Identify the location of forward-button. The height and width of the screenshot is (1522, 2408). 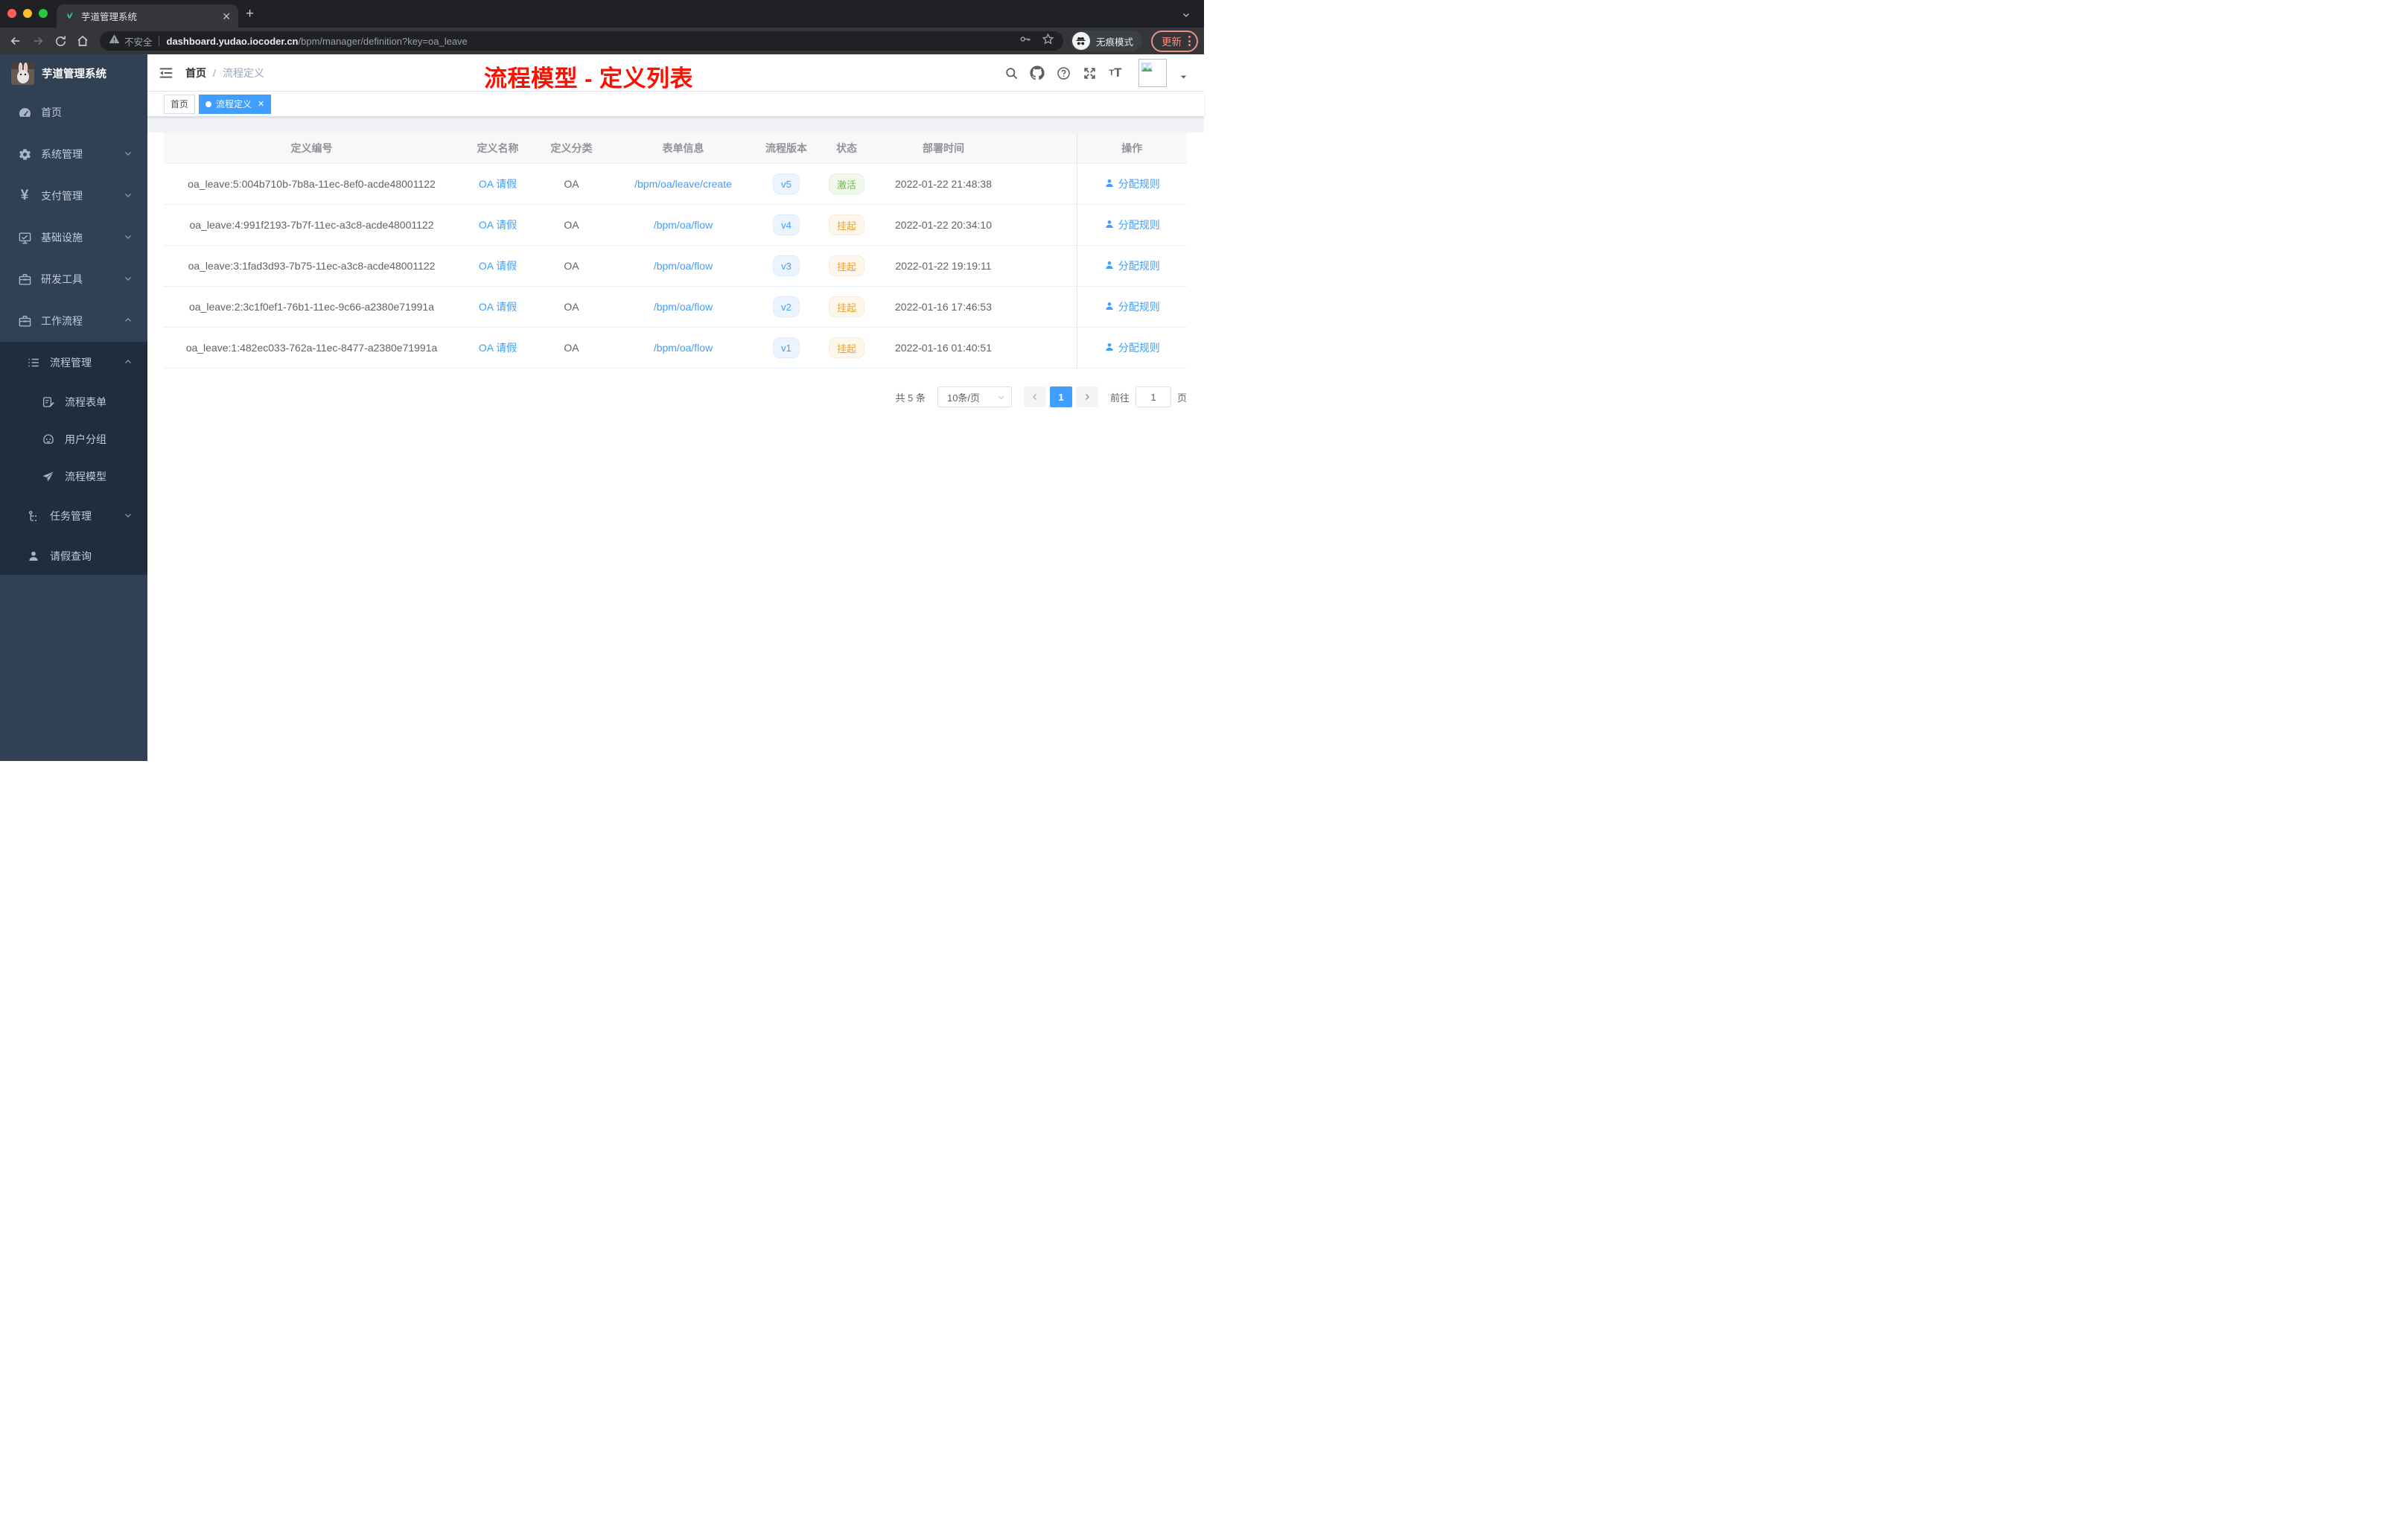
(38, 41).